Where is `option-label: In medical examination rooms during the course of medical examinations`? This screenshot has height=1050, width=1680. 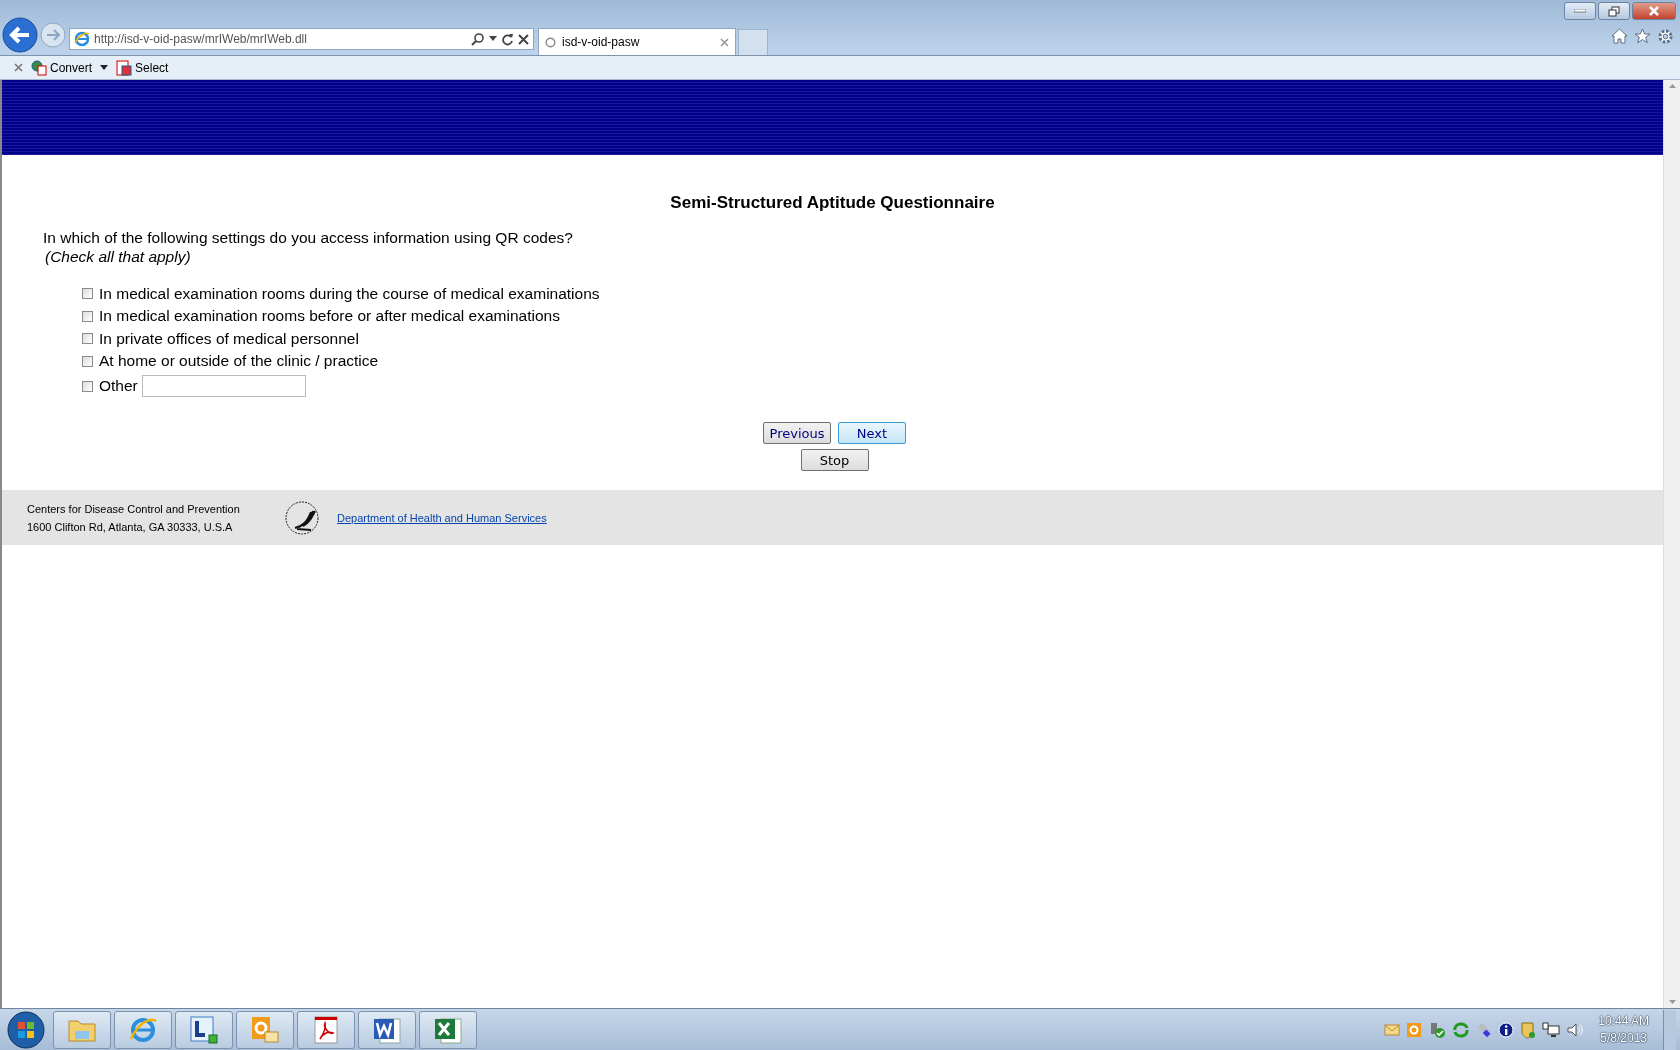
option-label: In medical examination rooms during the course of medical examinations is located at coordinates (349, 293).